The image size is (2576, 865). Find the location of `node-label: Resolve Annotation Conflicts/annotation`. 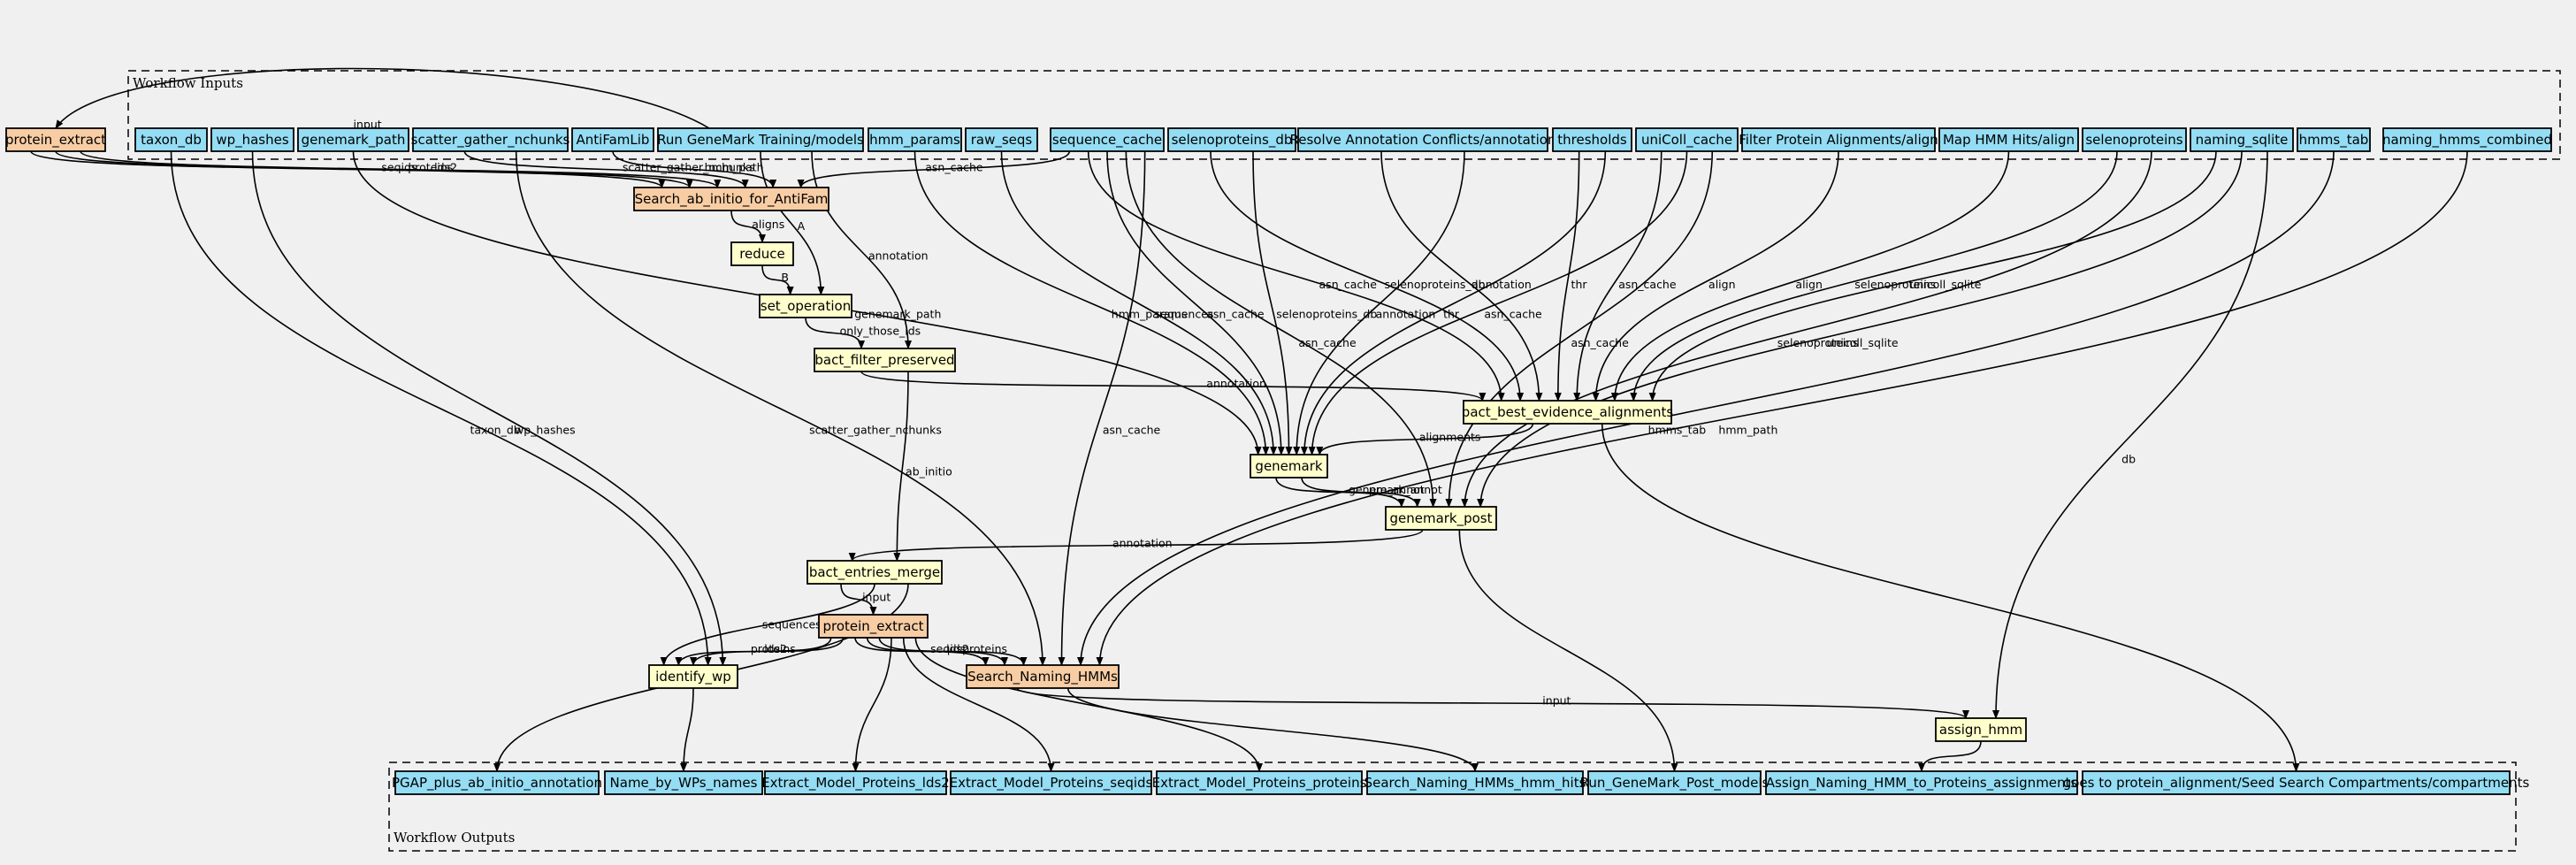

node-label: Resolve Annotation Conflicts/annotation is located at coordinates (1423, 140).